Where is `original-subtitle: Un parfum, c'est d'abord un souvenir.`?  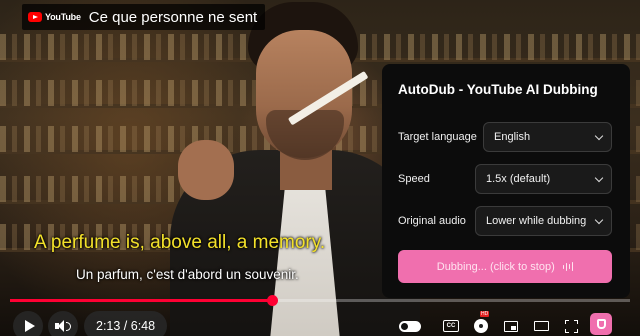
original-subtitle: Un parfum, c'est d'abord un souvenir. is located at coordinates (187, 274).